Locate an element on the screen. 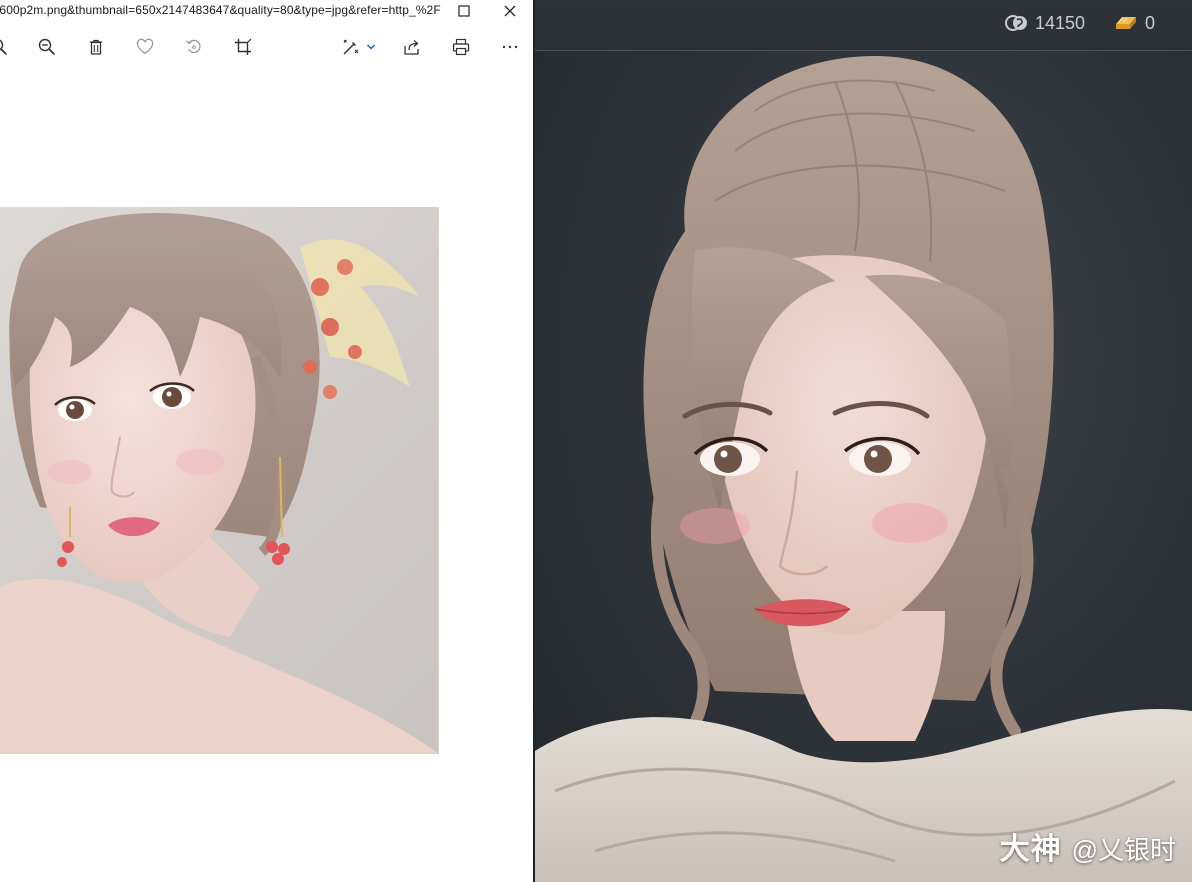  share-icon is located at coordinates (411, 47).